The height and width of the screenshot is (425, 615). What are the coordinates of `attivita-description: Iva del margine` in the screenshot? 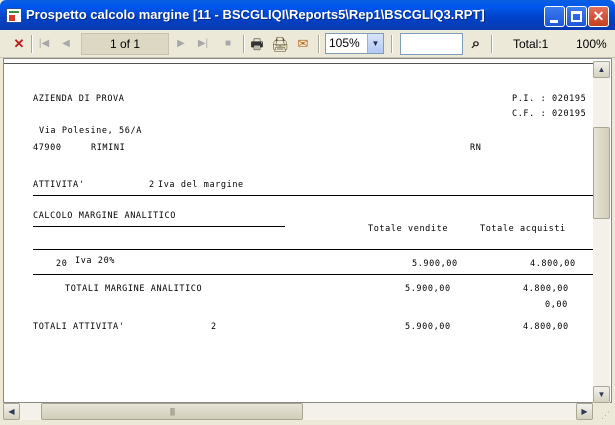 It's located at (201, 185).